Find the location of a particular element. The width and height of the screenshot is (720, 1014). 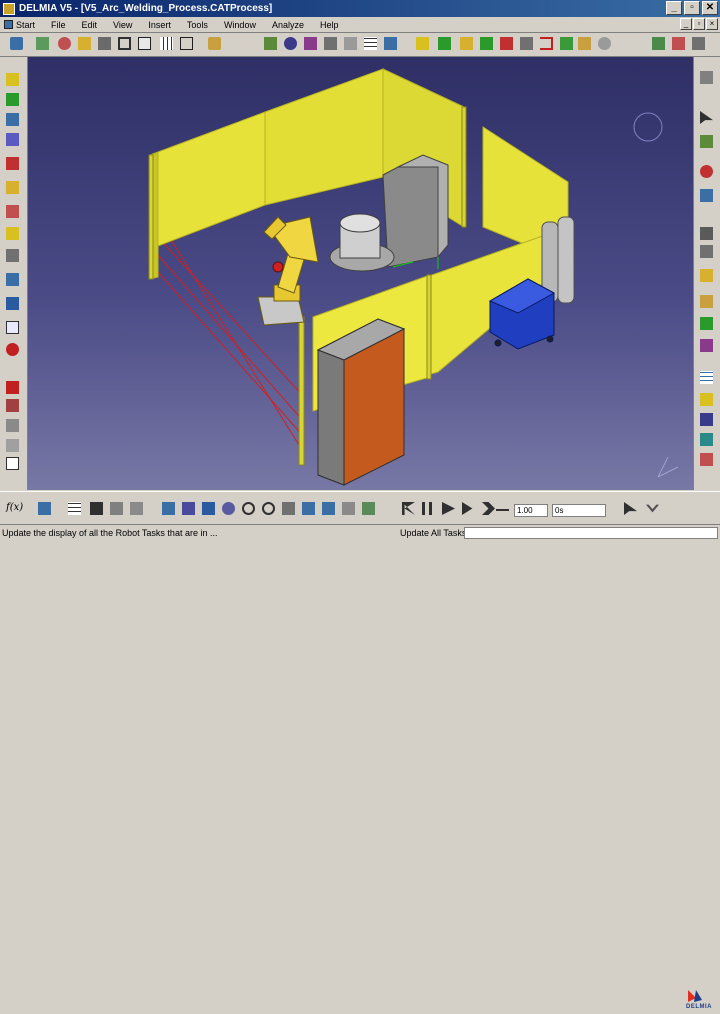

close-button: ✕ is located at coordinates (710, 8).